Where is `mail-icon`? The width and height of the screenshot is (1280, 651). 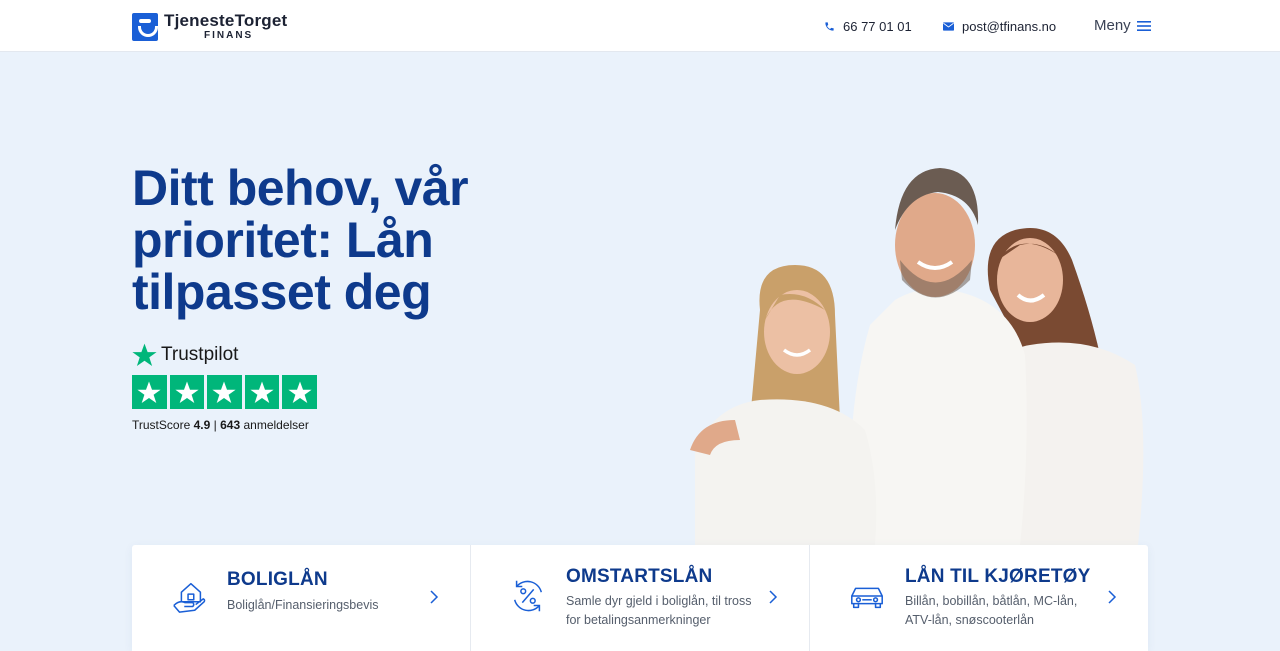
mail-icon is located at coordinates (948, 26).